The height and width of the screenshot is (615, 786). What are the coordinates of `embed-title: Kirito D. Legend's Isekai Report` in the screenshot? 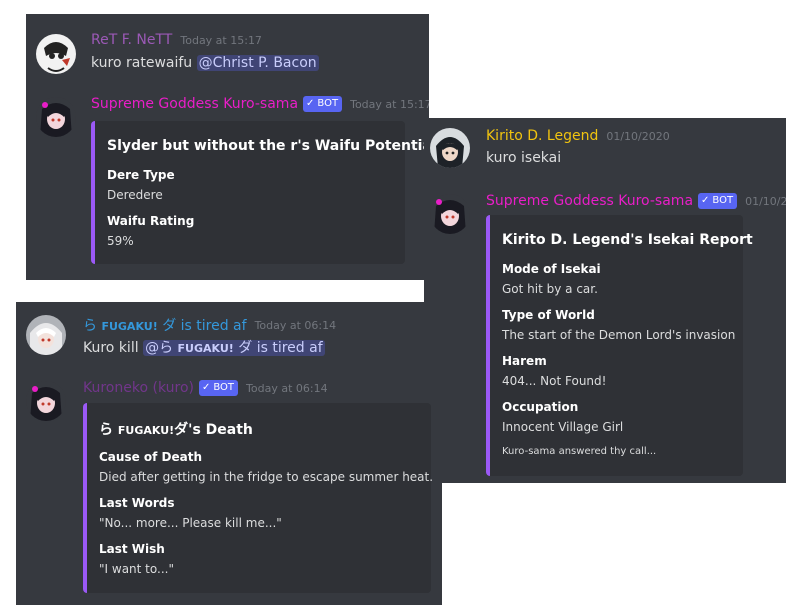 It's located at (627, 240).